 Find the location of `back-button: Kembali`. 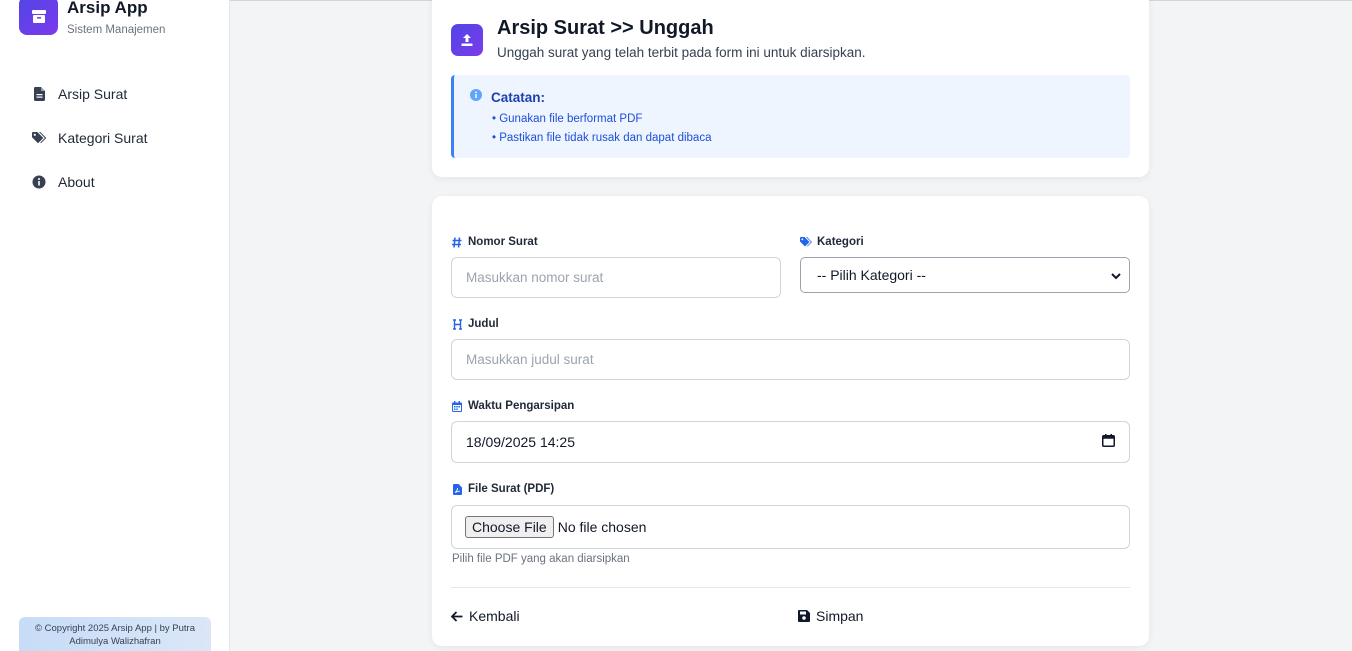

back-button: Kembali is located at coordinates (485, 616).